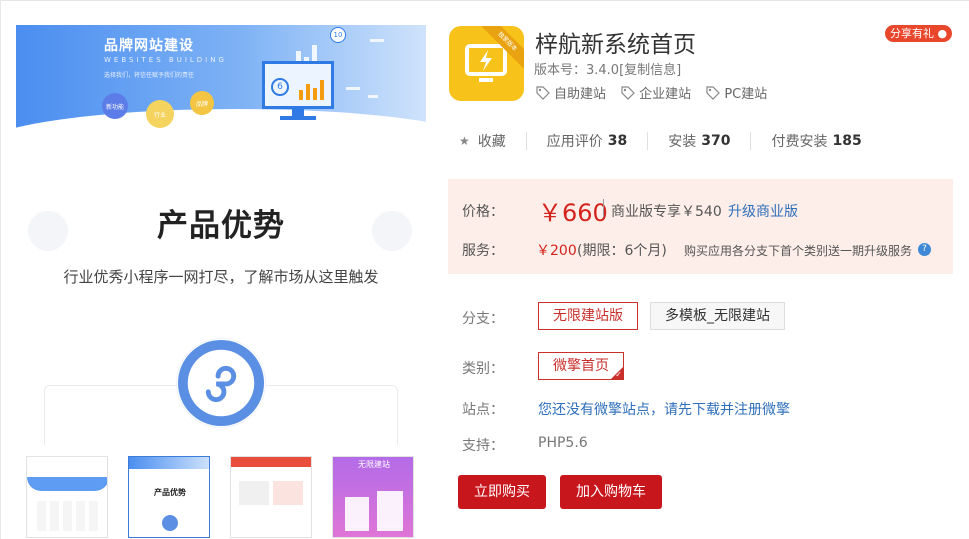  I want to click on tag-label: 自助建站, so click(580, 94).